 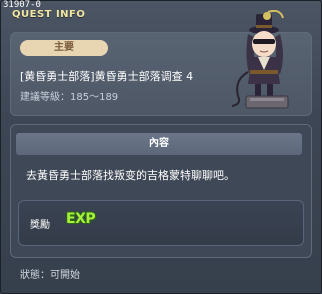 I want to click on recommended-level-value: 185～189, so click(x=94, y=97).